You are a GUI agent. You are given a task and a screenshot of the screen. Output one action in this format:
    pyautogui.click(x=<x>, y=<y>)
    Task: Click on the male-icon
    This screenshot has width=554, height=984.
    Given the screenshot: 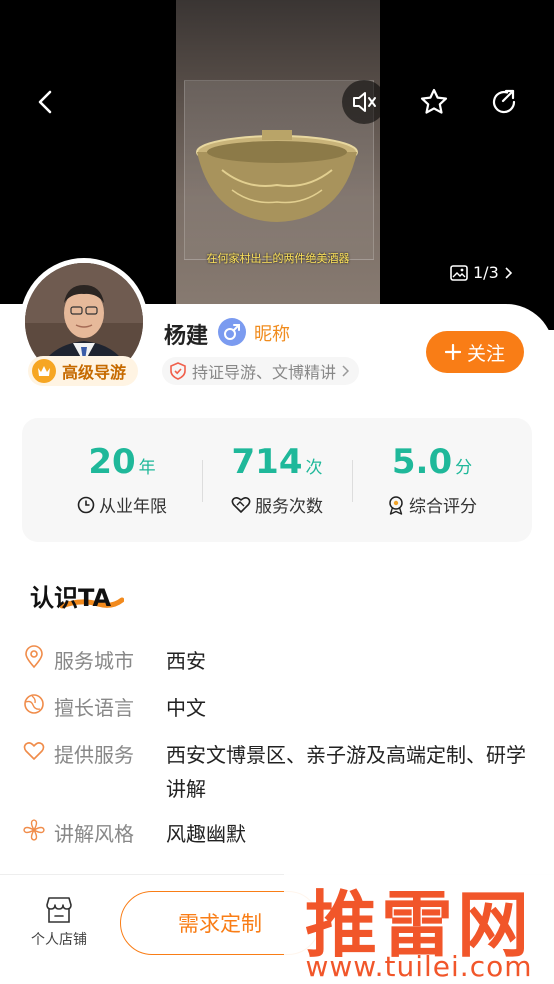 What is the action you would take?
    pyautogui.click(x=232, y=332)
    